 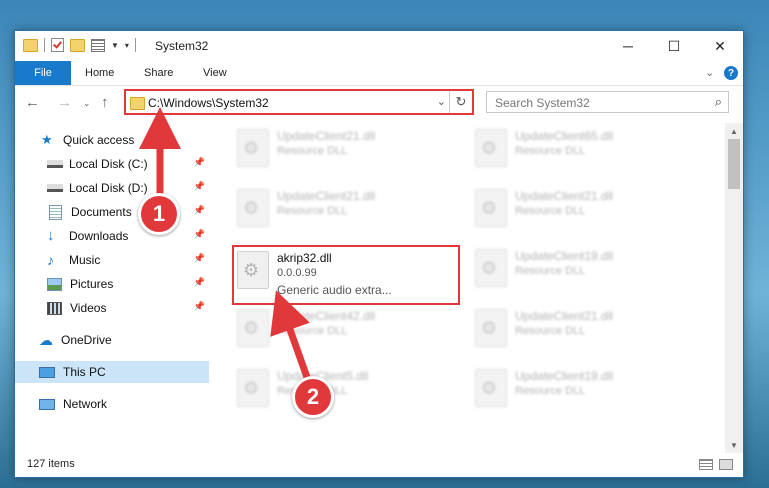 What do you see at coordinates (159, 214) in the screenshot?
I see `step-badge-1: 1` at bounding box center [159, 214].